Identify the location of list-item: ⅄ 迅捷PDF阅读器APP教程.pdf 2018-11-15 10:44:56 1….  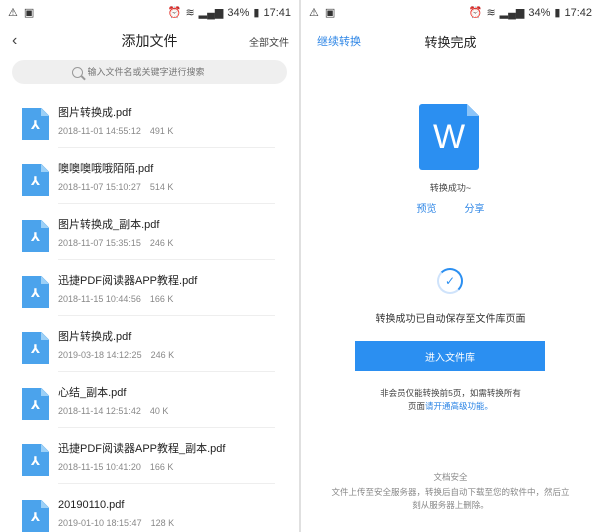
(149, 296).